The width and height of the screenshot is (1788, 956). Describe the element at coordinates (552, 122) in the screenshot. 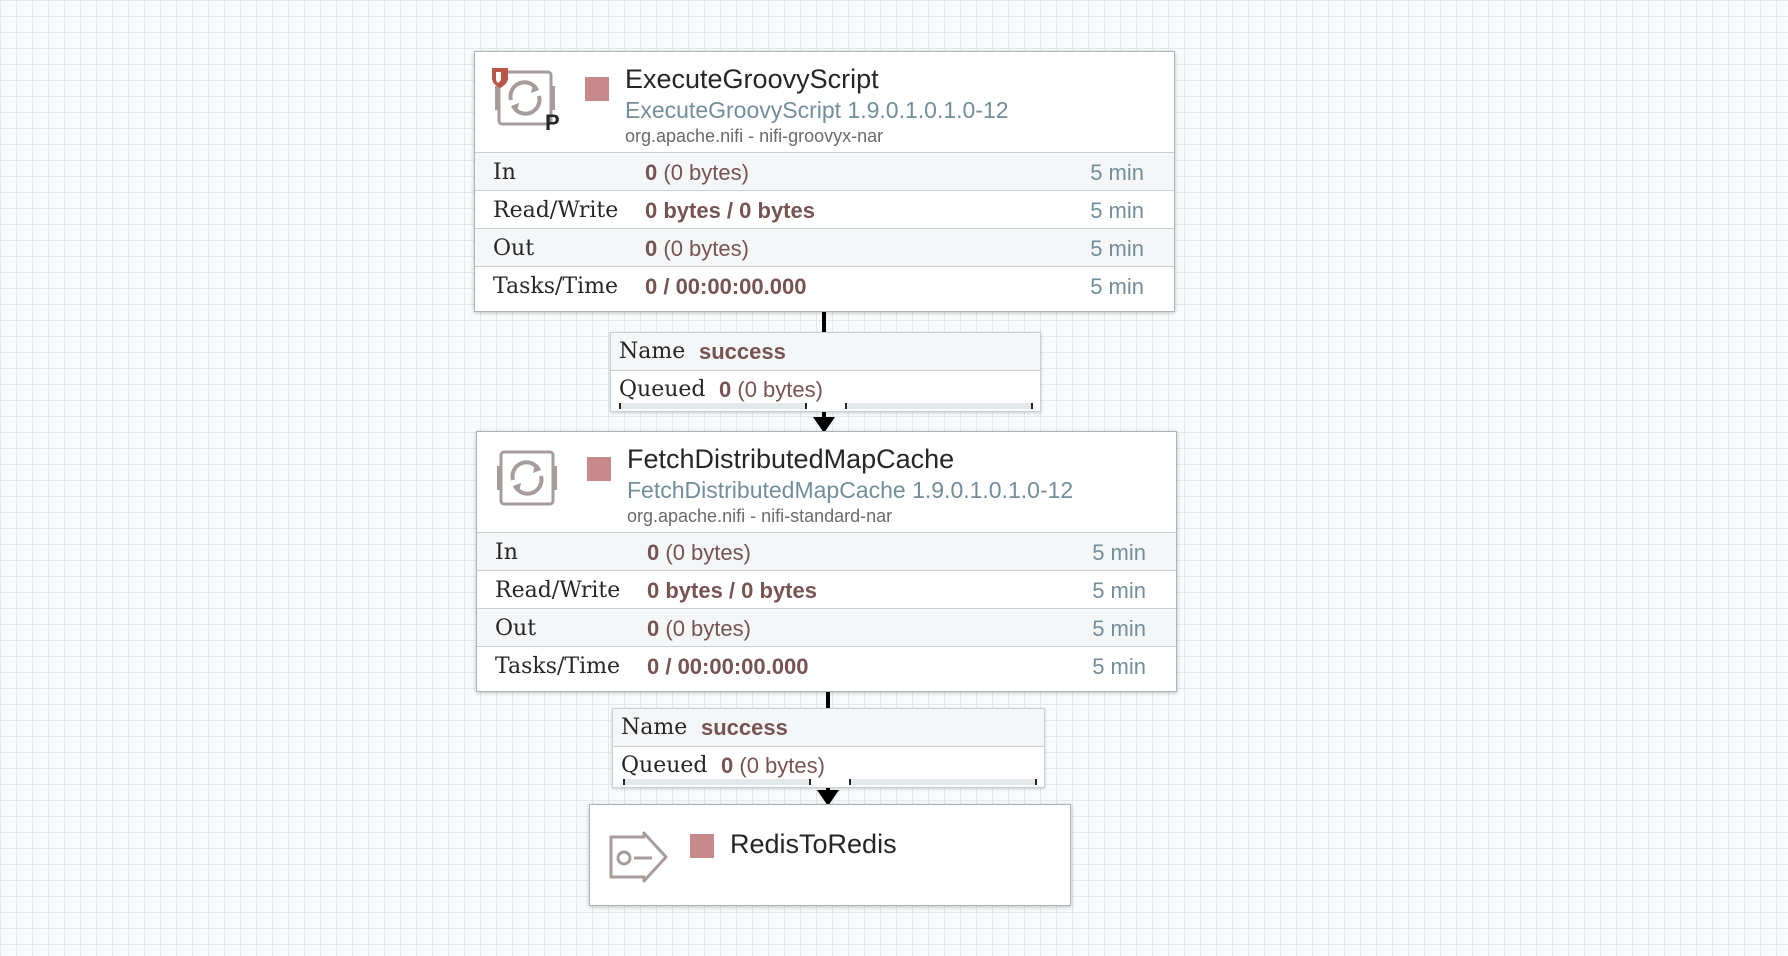

I see `primary-node-badge: P` at that location.